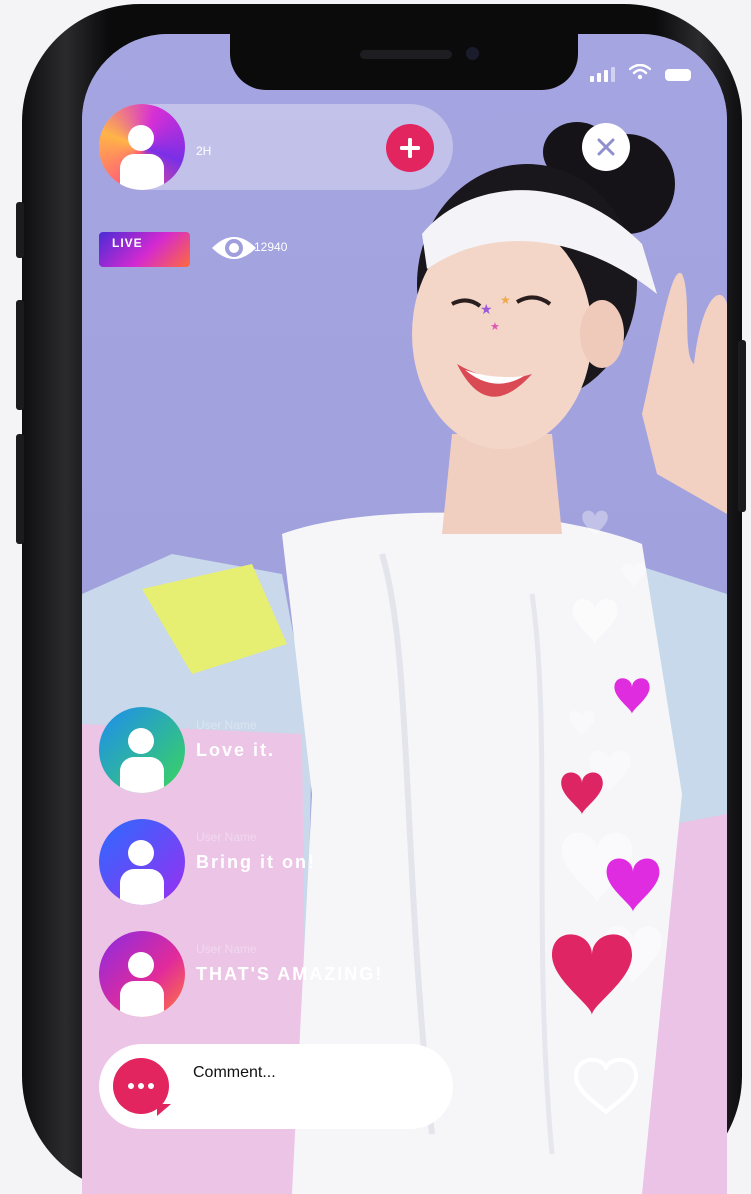  I want to click on earpiece-speaker, so click(406, 54).